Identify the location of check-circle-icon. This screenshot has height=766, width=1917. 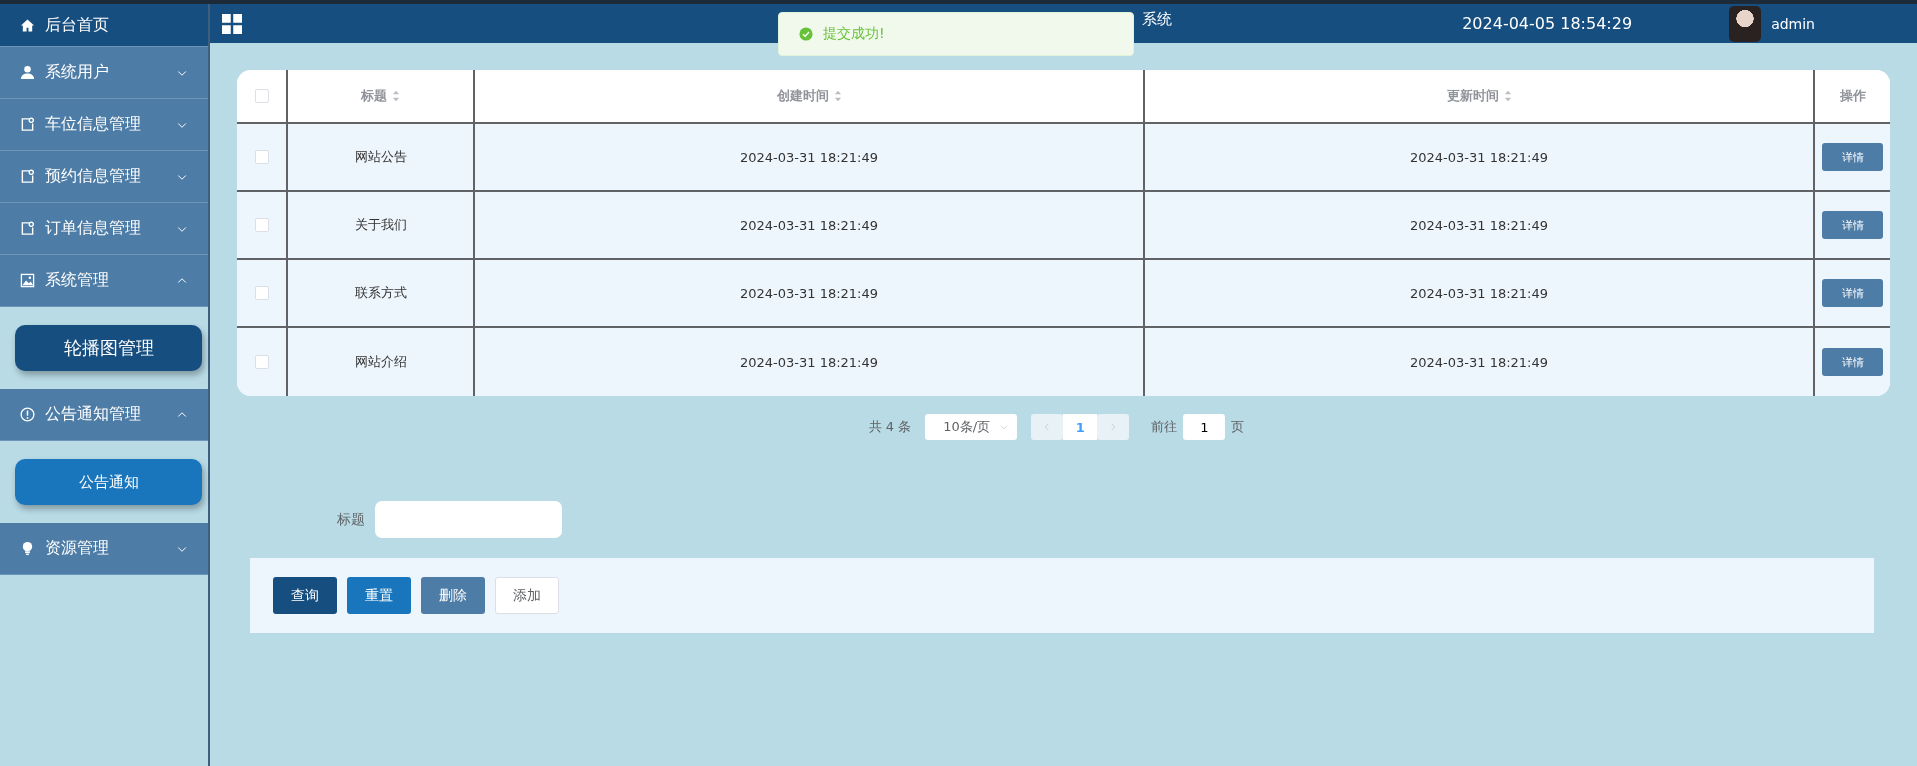
(806, 34).